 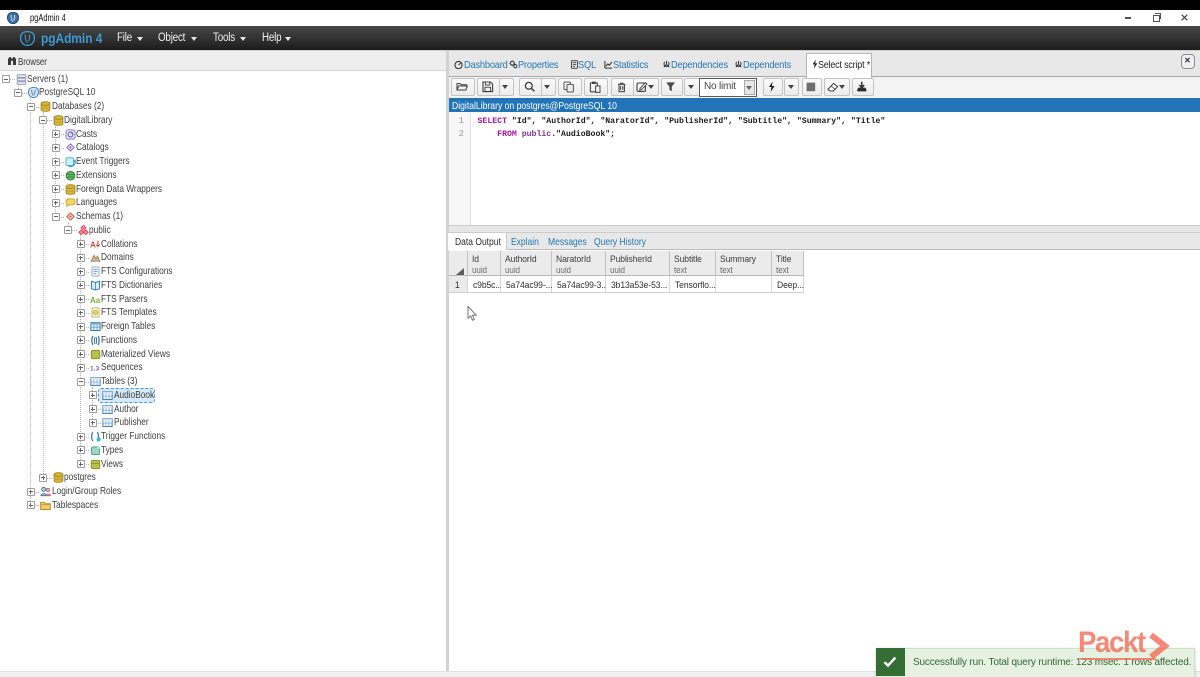 I want to click on svg-text: 1.3, so click(x=94, y=369).